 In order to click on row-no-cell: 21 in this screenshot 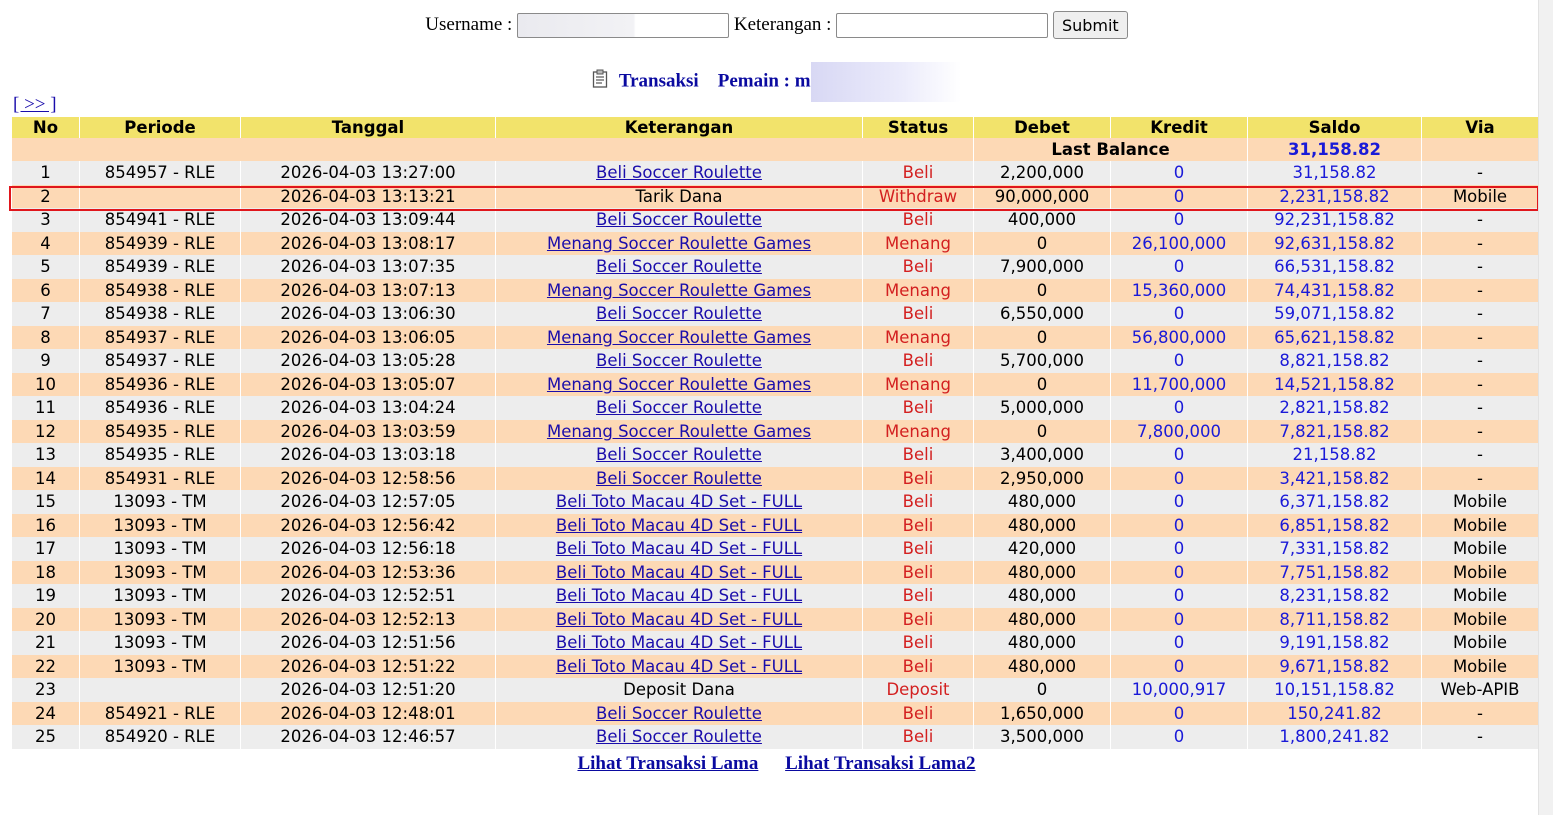, I will do `click(45, 643)`.